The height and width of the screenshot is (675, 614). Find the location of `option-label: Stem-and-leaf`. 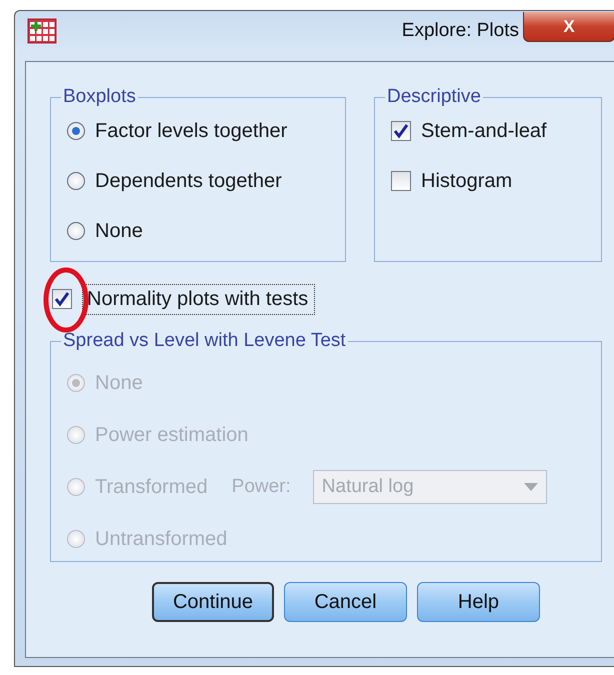

option-label: Stem-and-leaf is located at coordinates (484, 131).